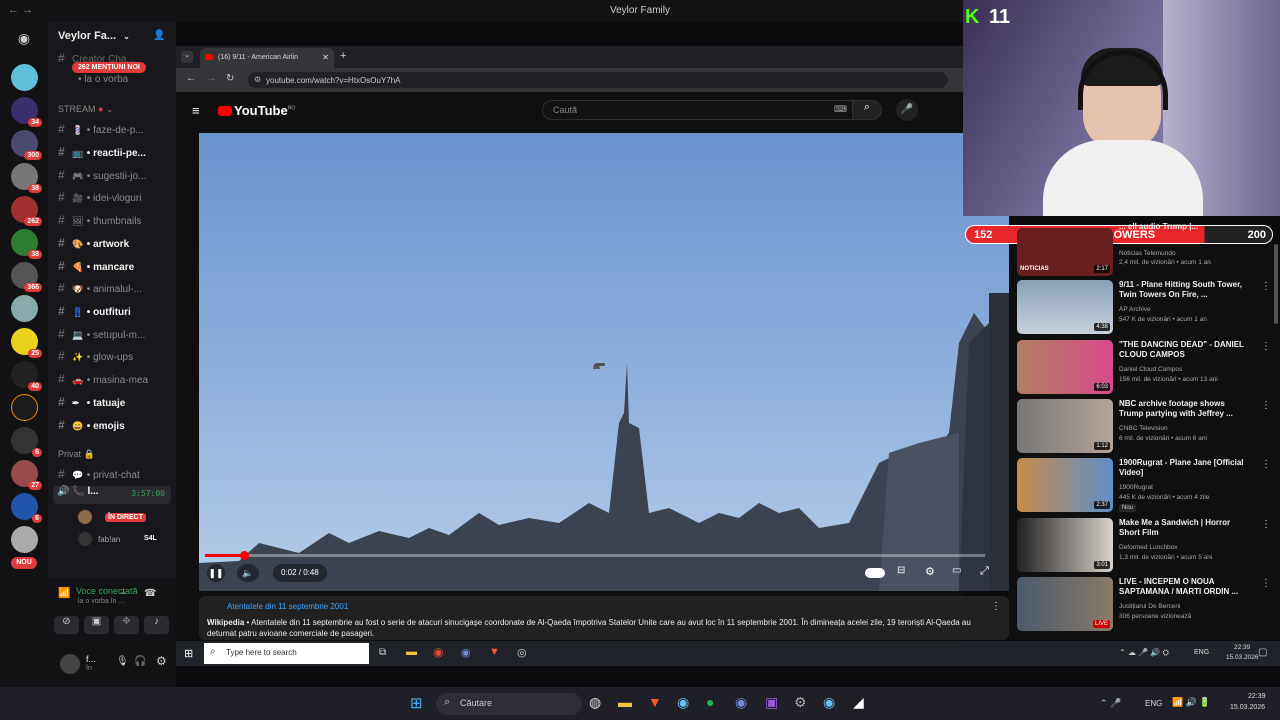 The image size is (1280, 720). What do you see at coordinates (1262, 652) in the screenshot?
I see `notifications-icon: ▢` at bounding box center [1262, 652].